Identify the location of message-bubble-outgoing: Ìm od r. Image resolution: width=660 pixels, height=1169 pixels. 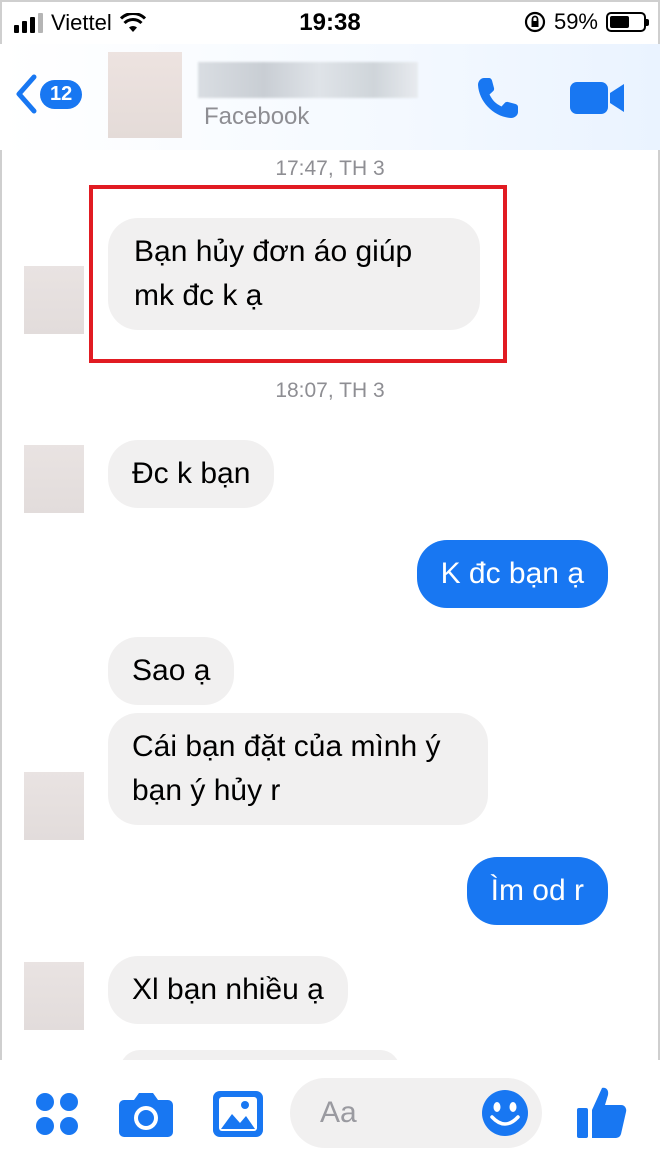
(537, 891).